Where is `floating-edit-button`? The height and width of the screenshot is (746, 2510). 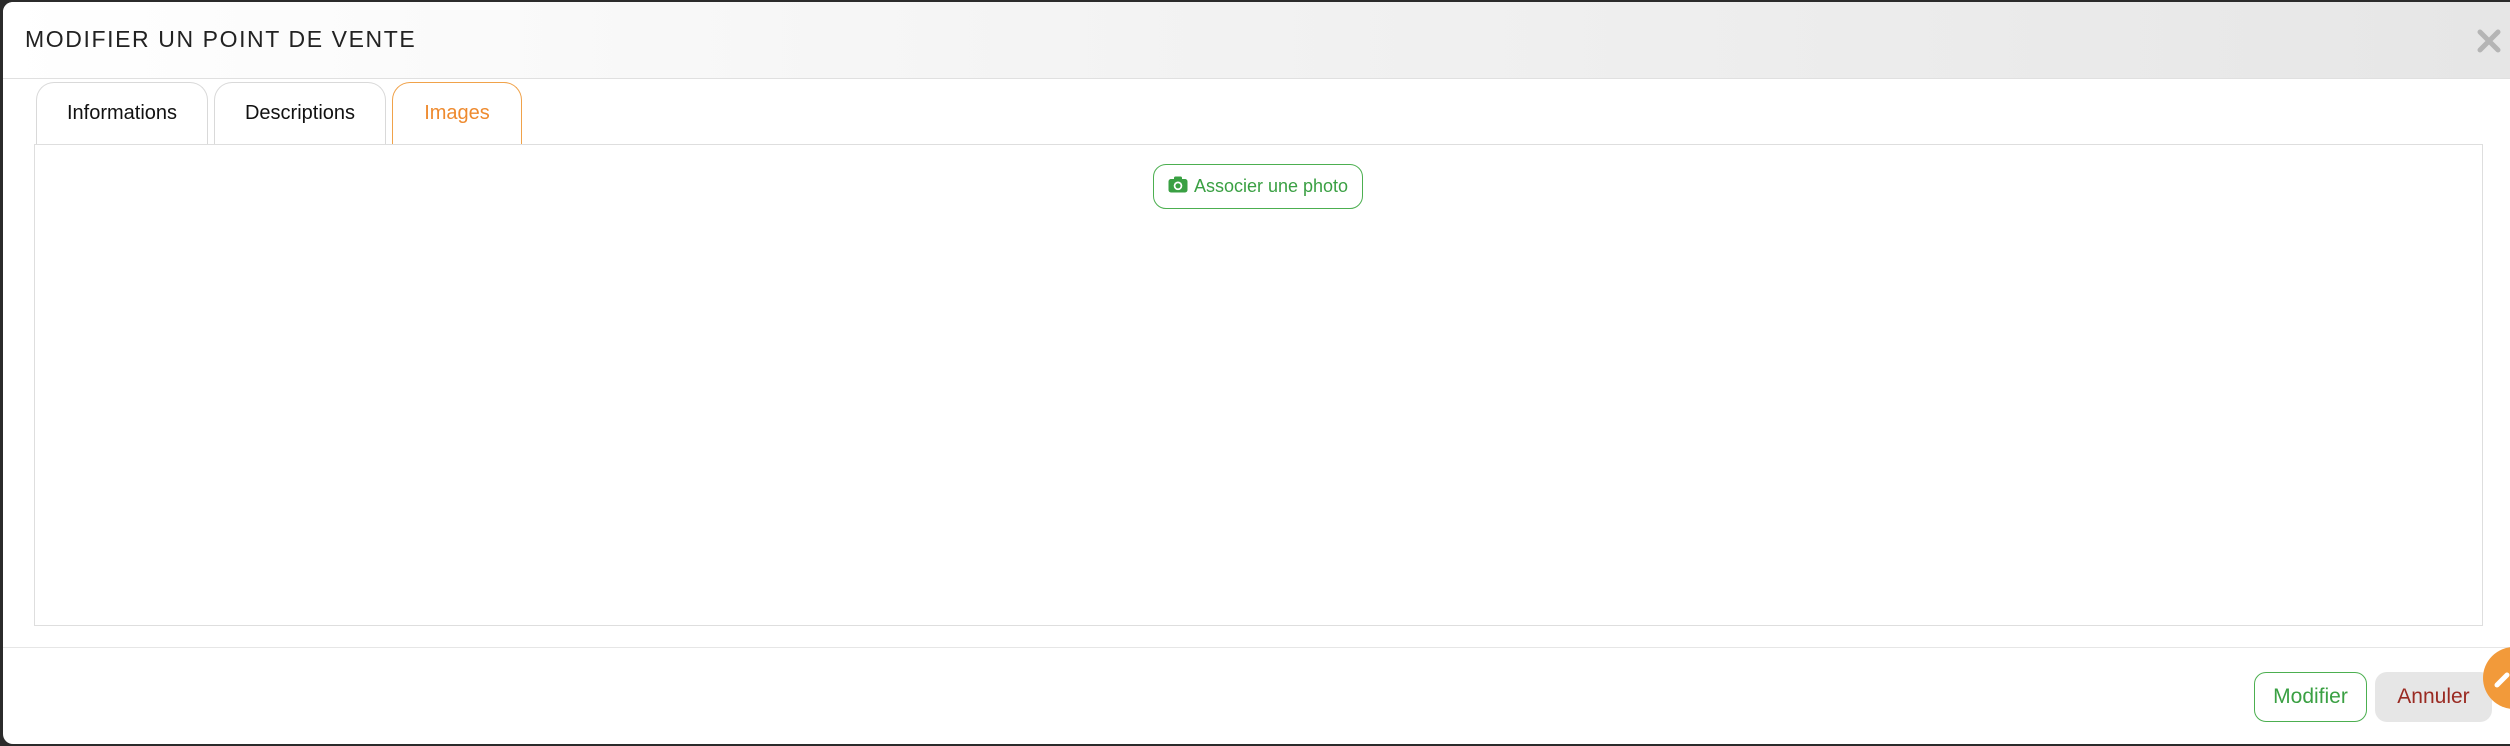 floating-edit-button is located at coordinates (2496, 678).